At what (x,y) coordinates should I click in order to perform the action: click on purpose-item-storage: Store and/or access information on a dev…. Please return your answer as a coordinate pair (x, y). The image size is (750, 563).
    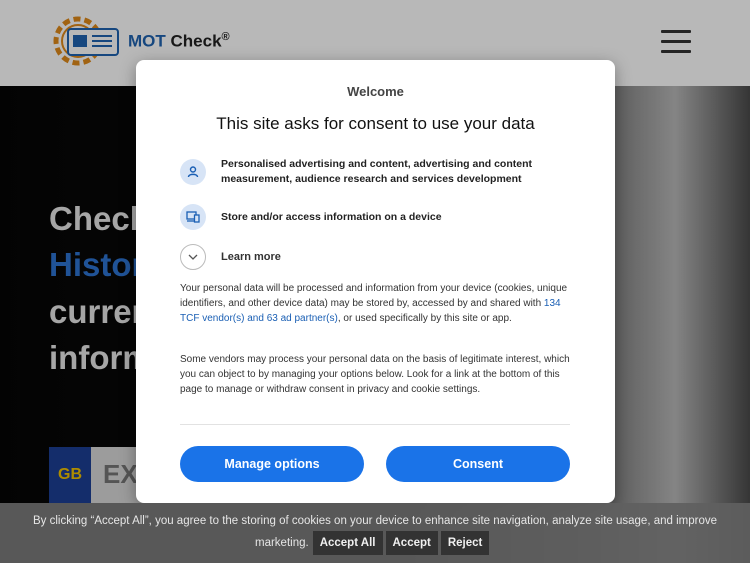
    Looking at the image, I should click on (375, 217).